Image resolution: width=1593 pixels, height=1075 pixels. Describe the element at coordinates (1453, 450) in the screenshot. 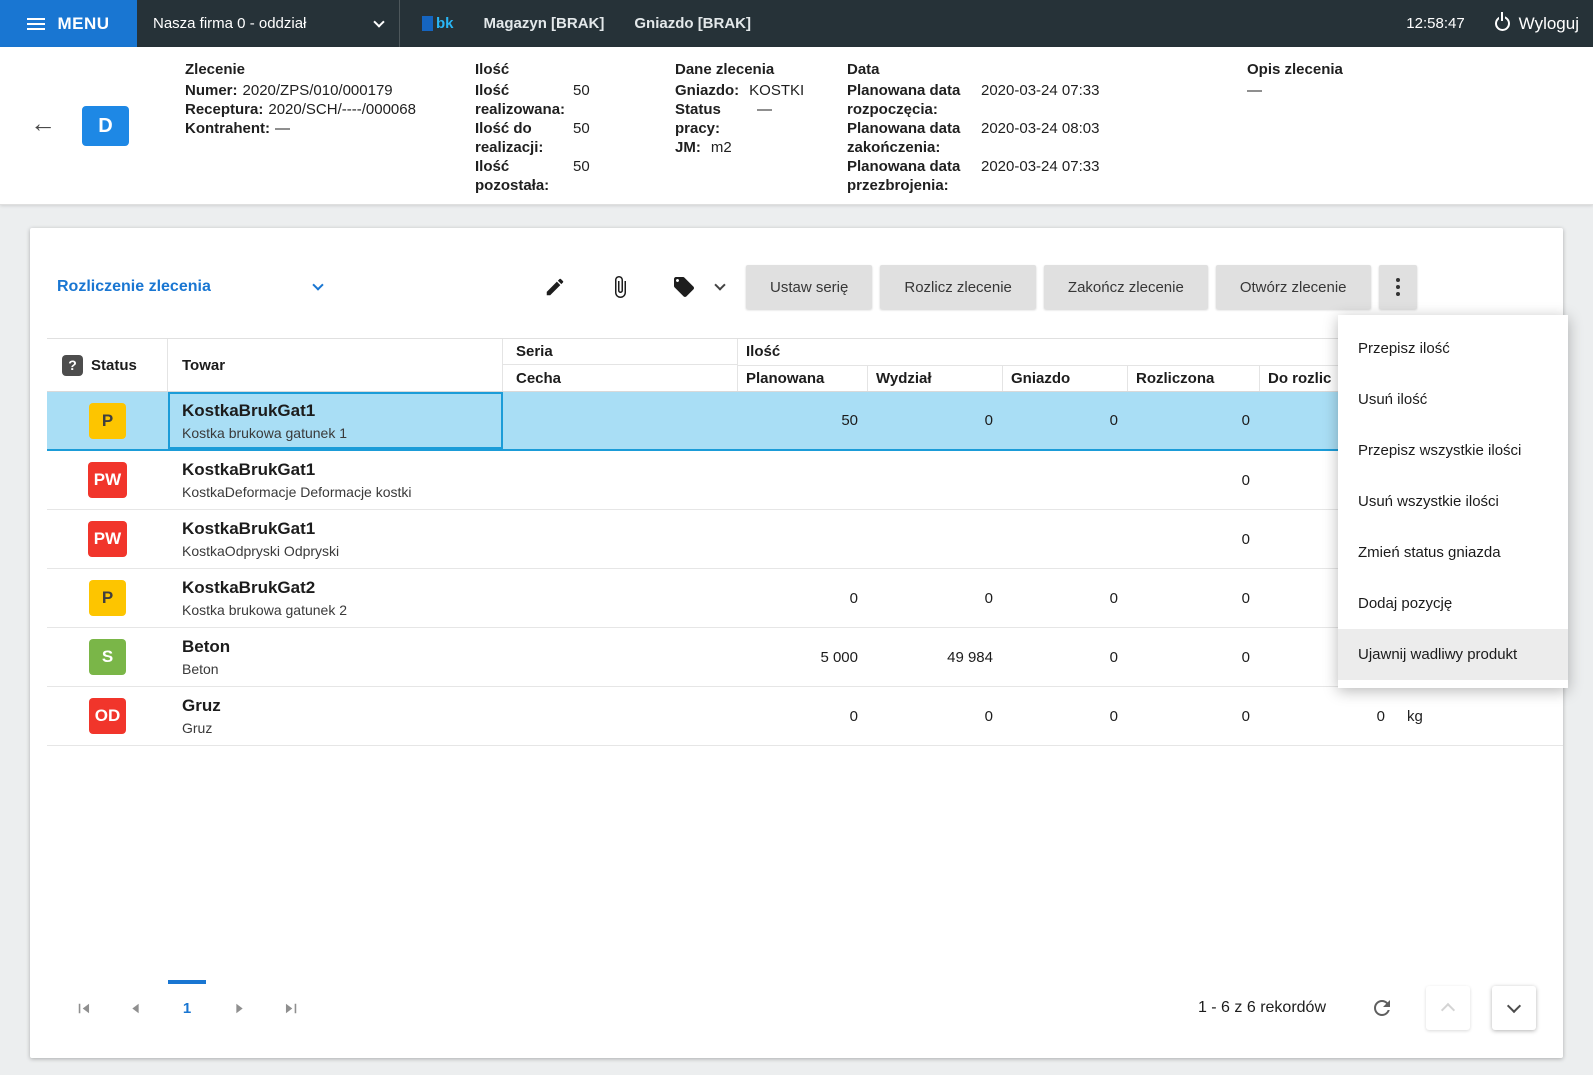

I see `menu-item: Przepisz wszystkie ilości` at that location.